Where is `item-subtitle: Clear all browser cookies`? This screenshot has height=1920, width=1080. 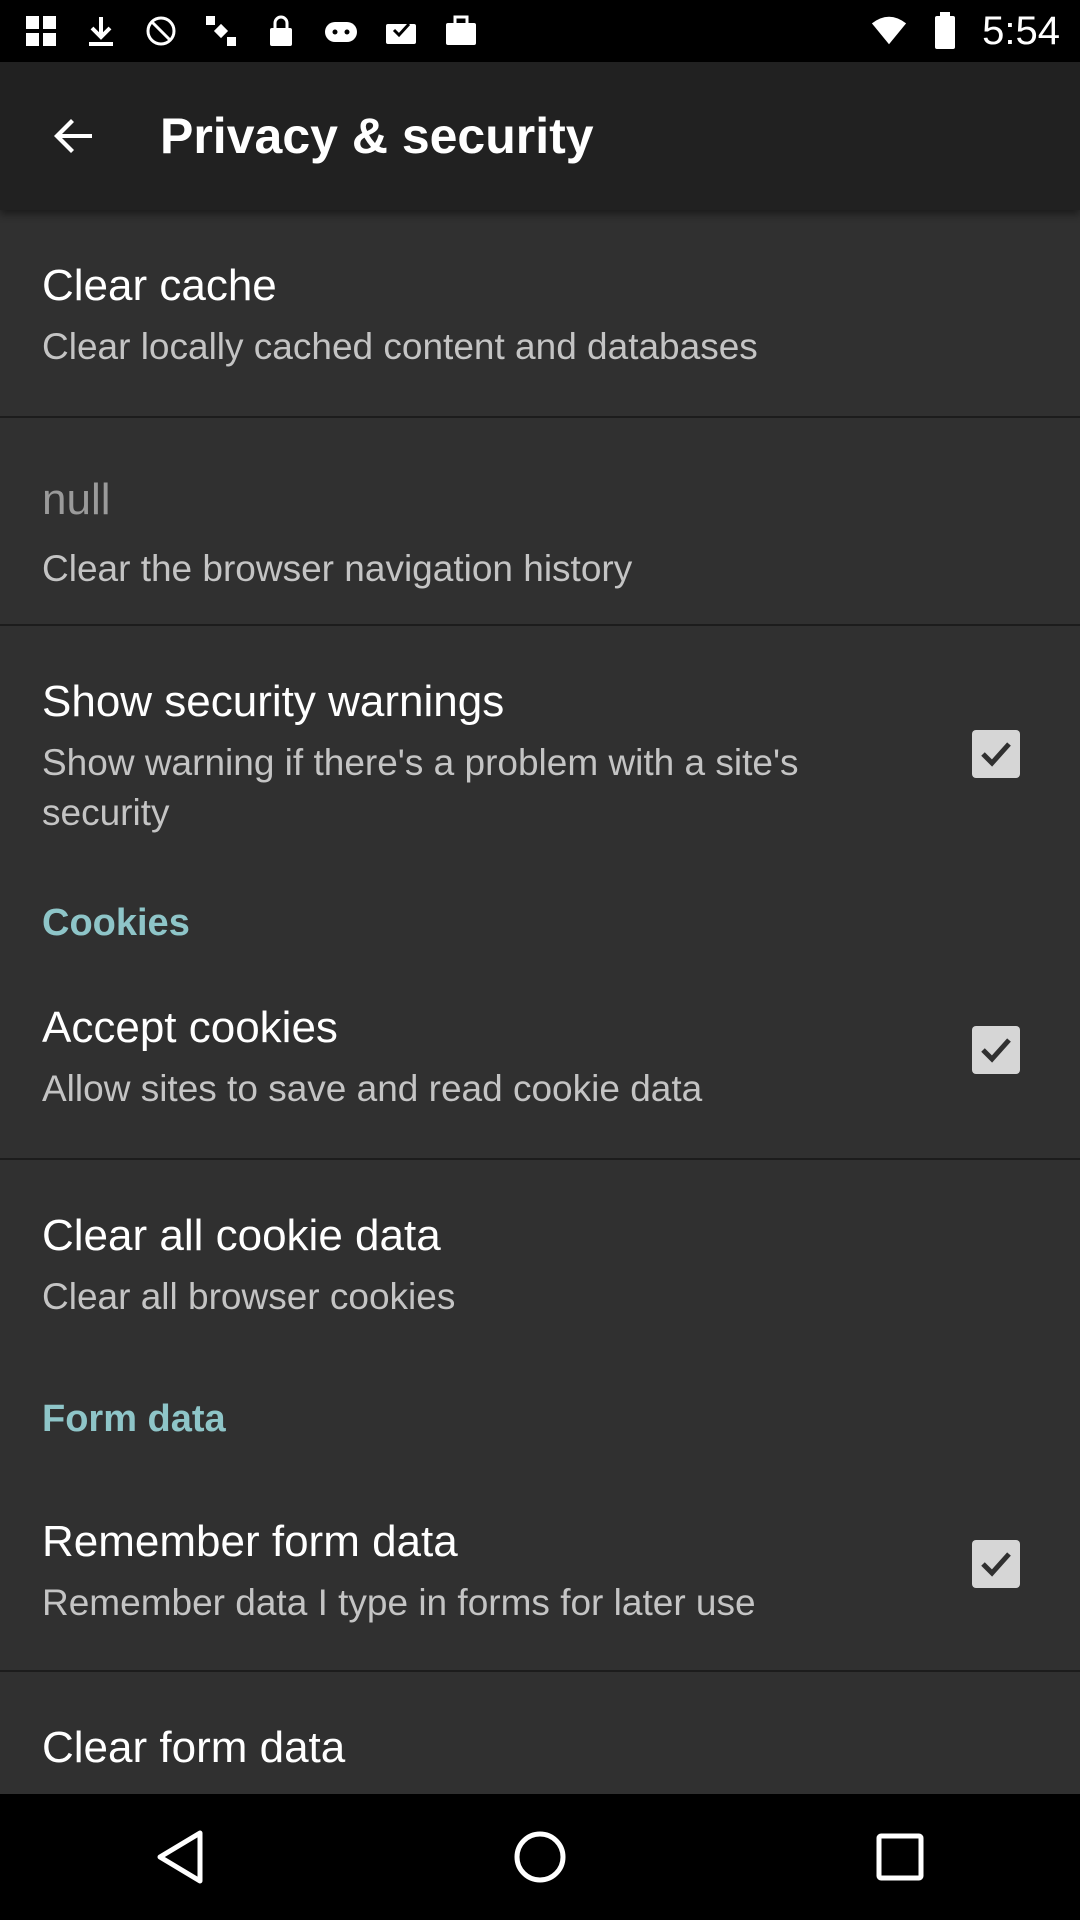 item-subtitle: Clear all browser cookies is located at coordinates (249, 1296).